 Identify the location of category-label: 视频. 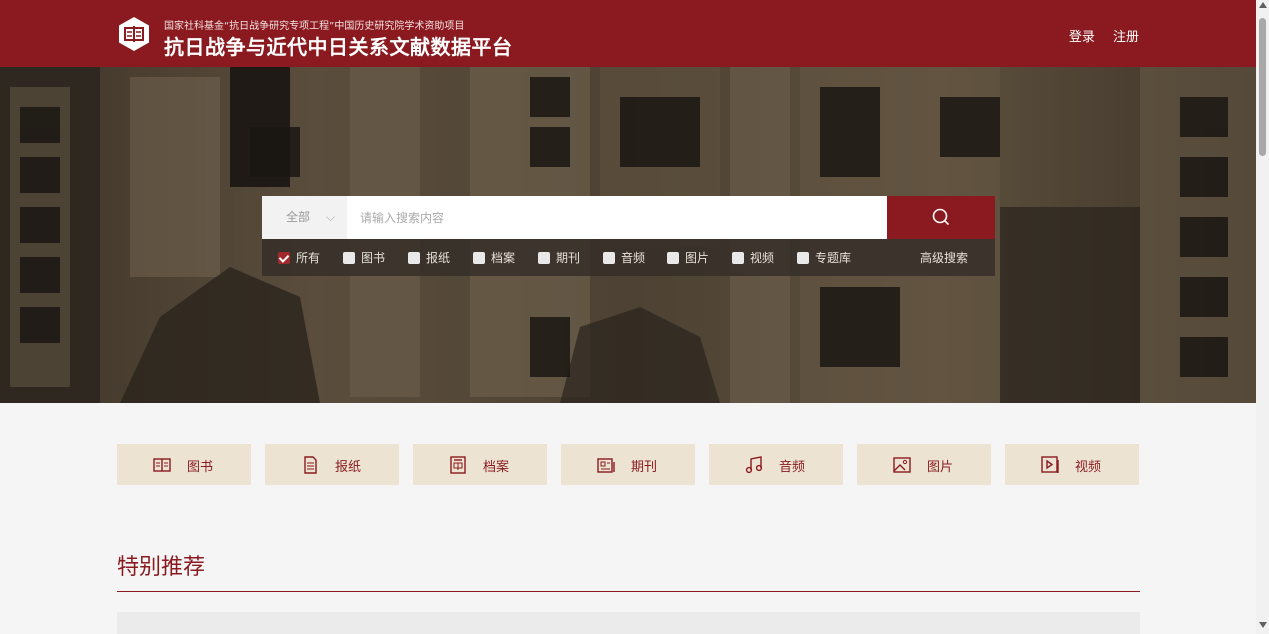
(1088, 467).